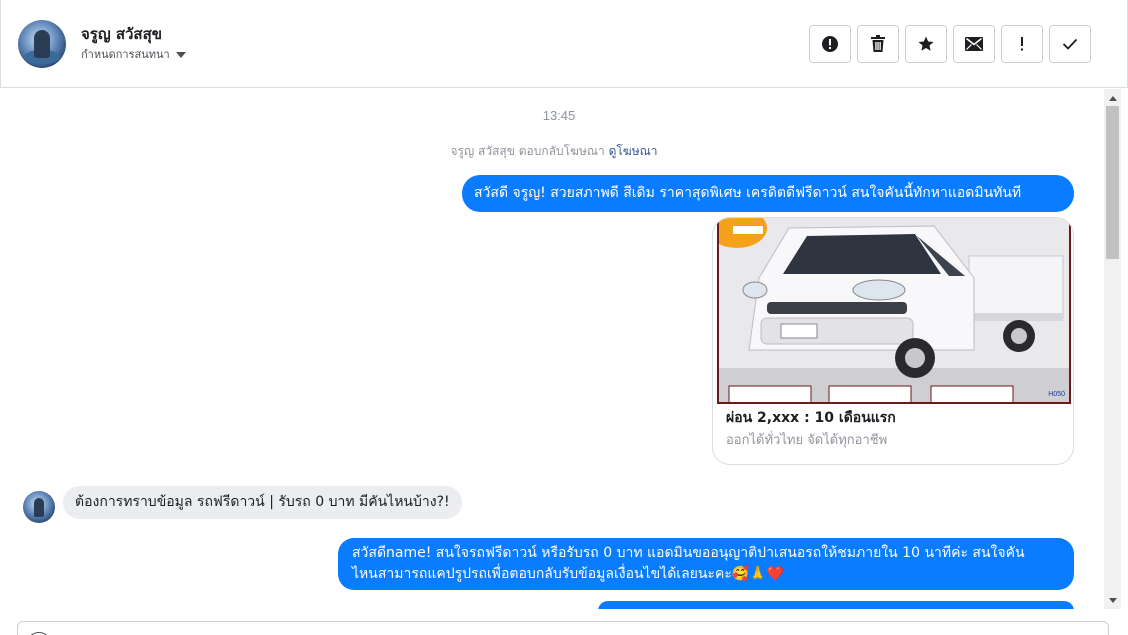 The width and height of the screenshot is (1128, 635). Describe the element at coordinates (811, 418) in the screenshot. I see `ad-card-title: ผ่อน 2,xxx : 10 เดือนแรก` at that location.